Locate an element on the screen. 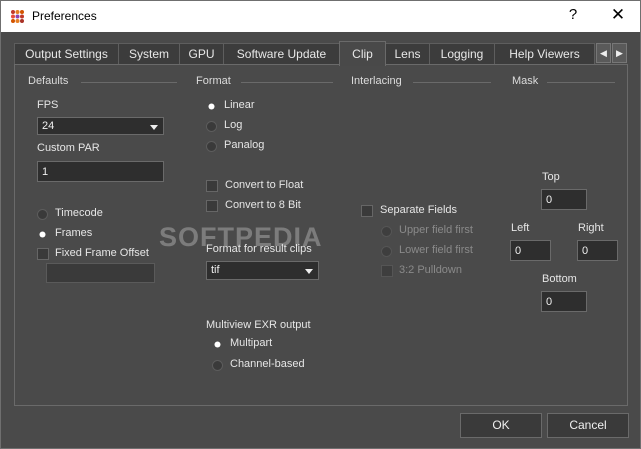  custom-par-label: Custom PAR is located at coordinates (68, 148).